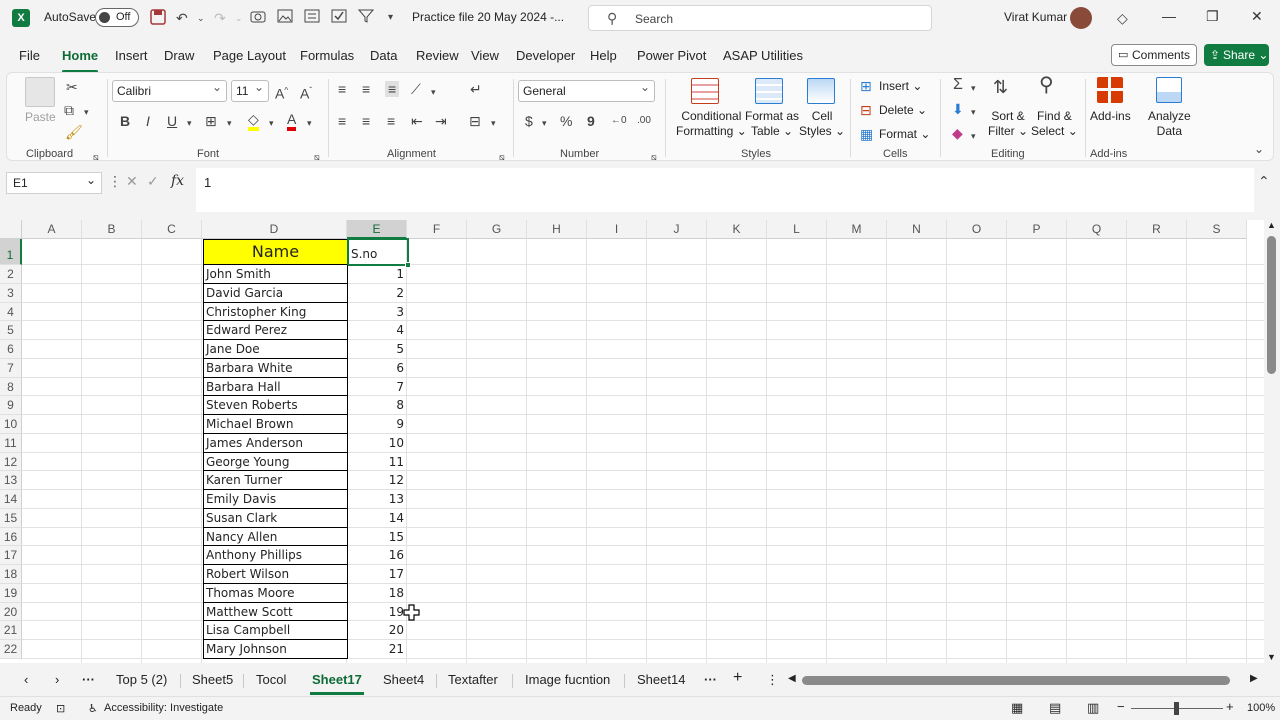 The width and height of the screenshot is (1280, 720). Describe the element at coordinates (306, 92) in the screenshot. I see `decrease-font-icon: Aˇ` at that location.